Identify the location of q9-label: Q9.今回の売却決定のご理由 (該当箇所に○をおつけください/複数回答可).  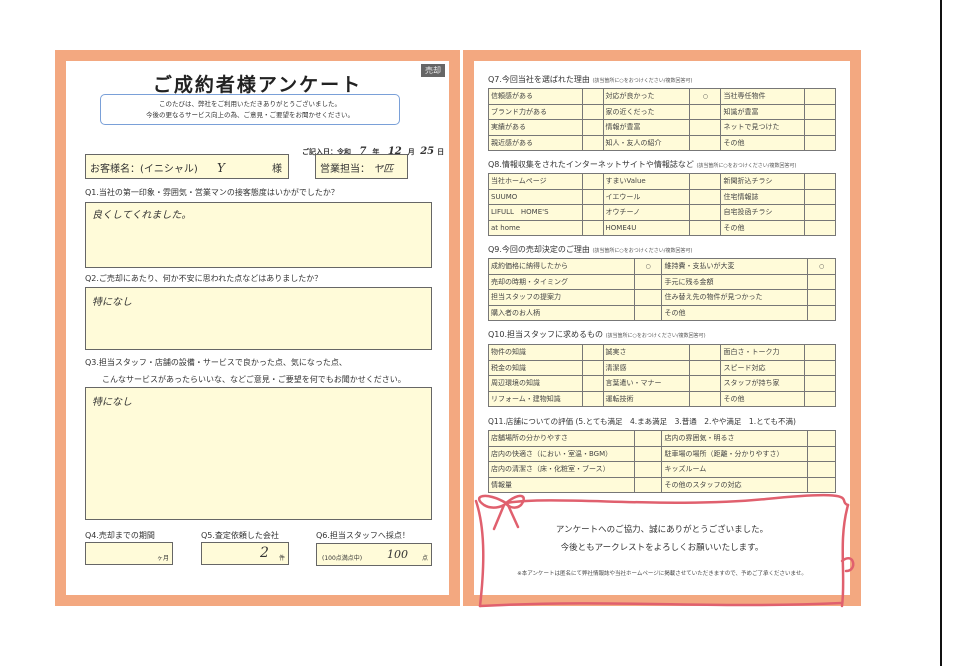
(590, 249).